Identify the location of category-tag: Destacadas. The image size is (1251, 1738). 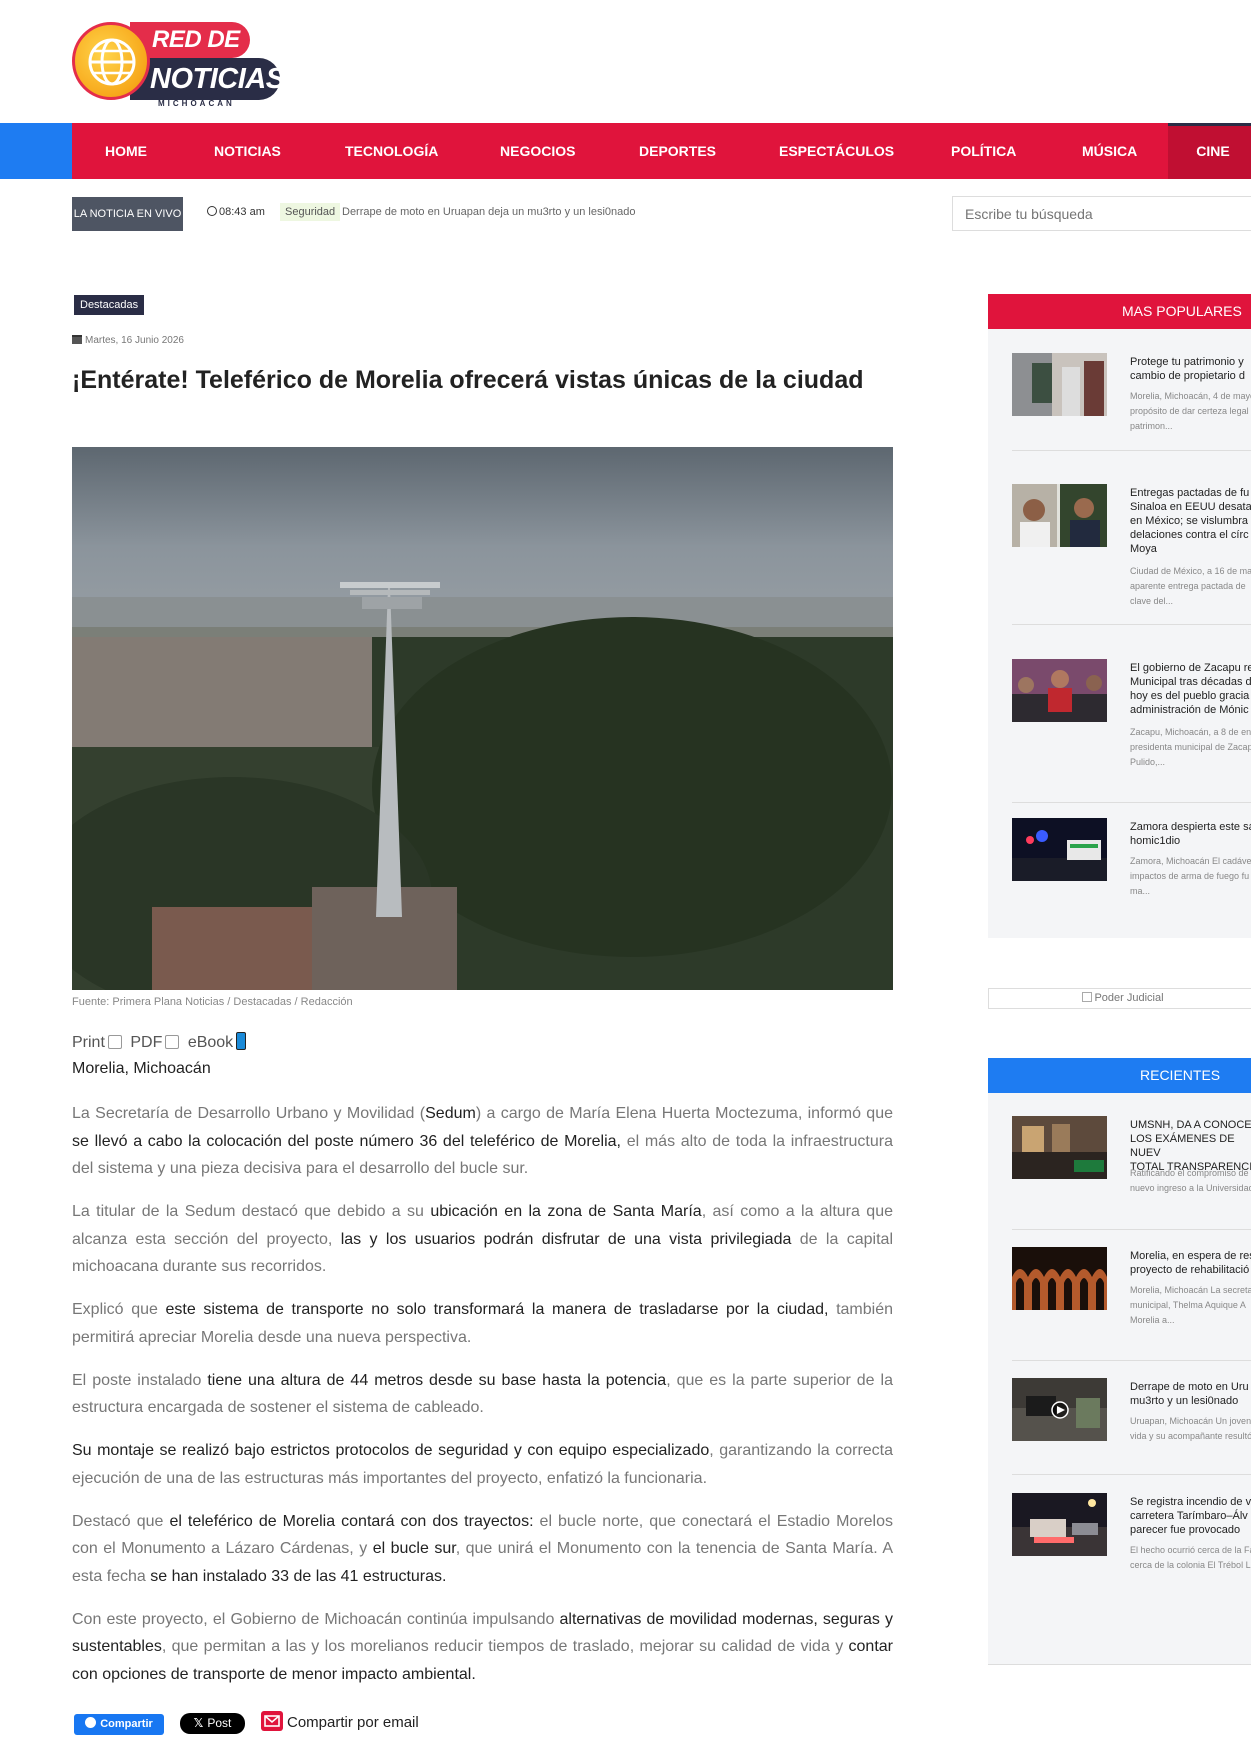
(109, 305).